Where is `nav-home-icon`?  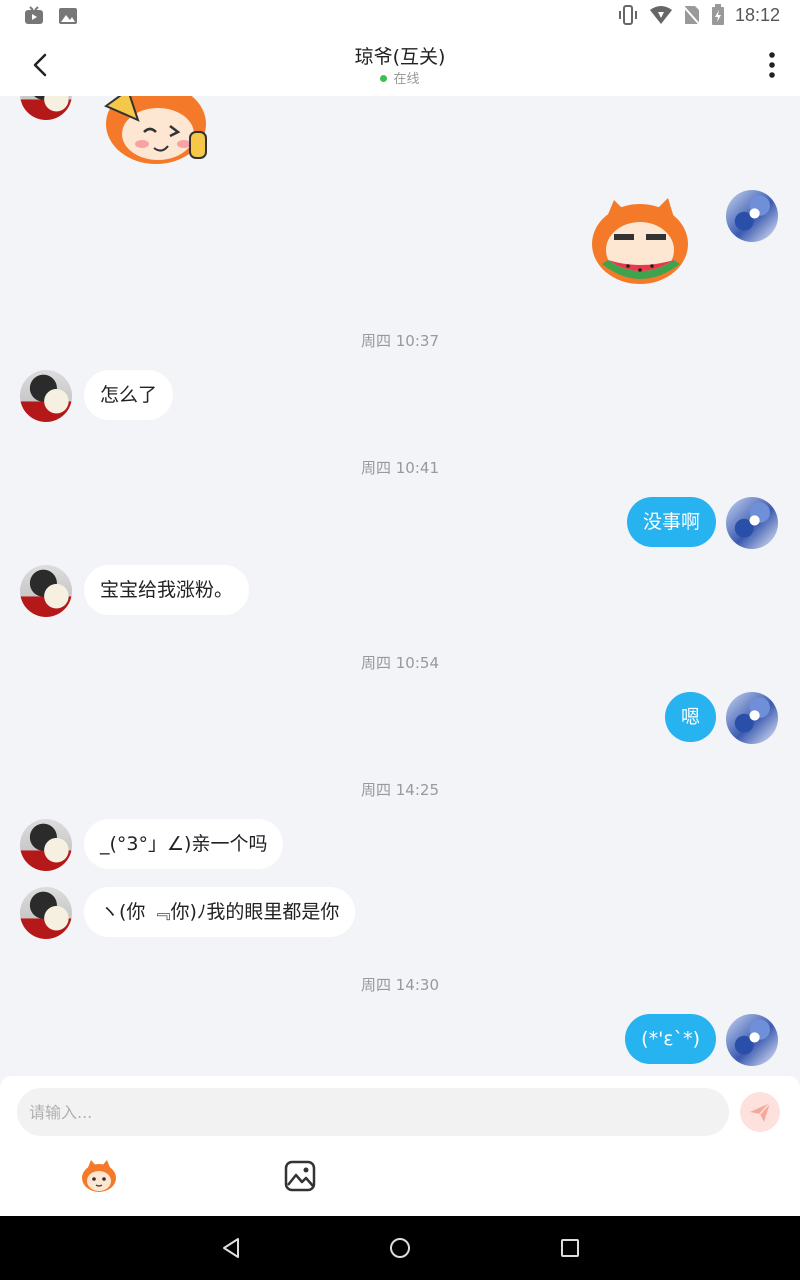 nav-home-icon is located at coordinates (400, 1248).